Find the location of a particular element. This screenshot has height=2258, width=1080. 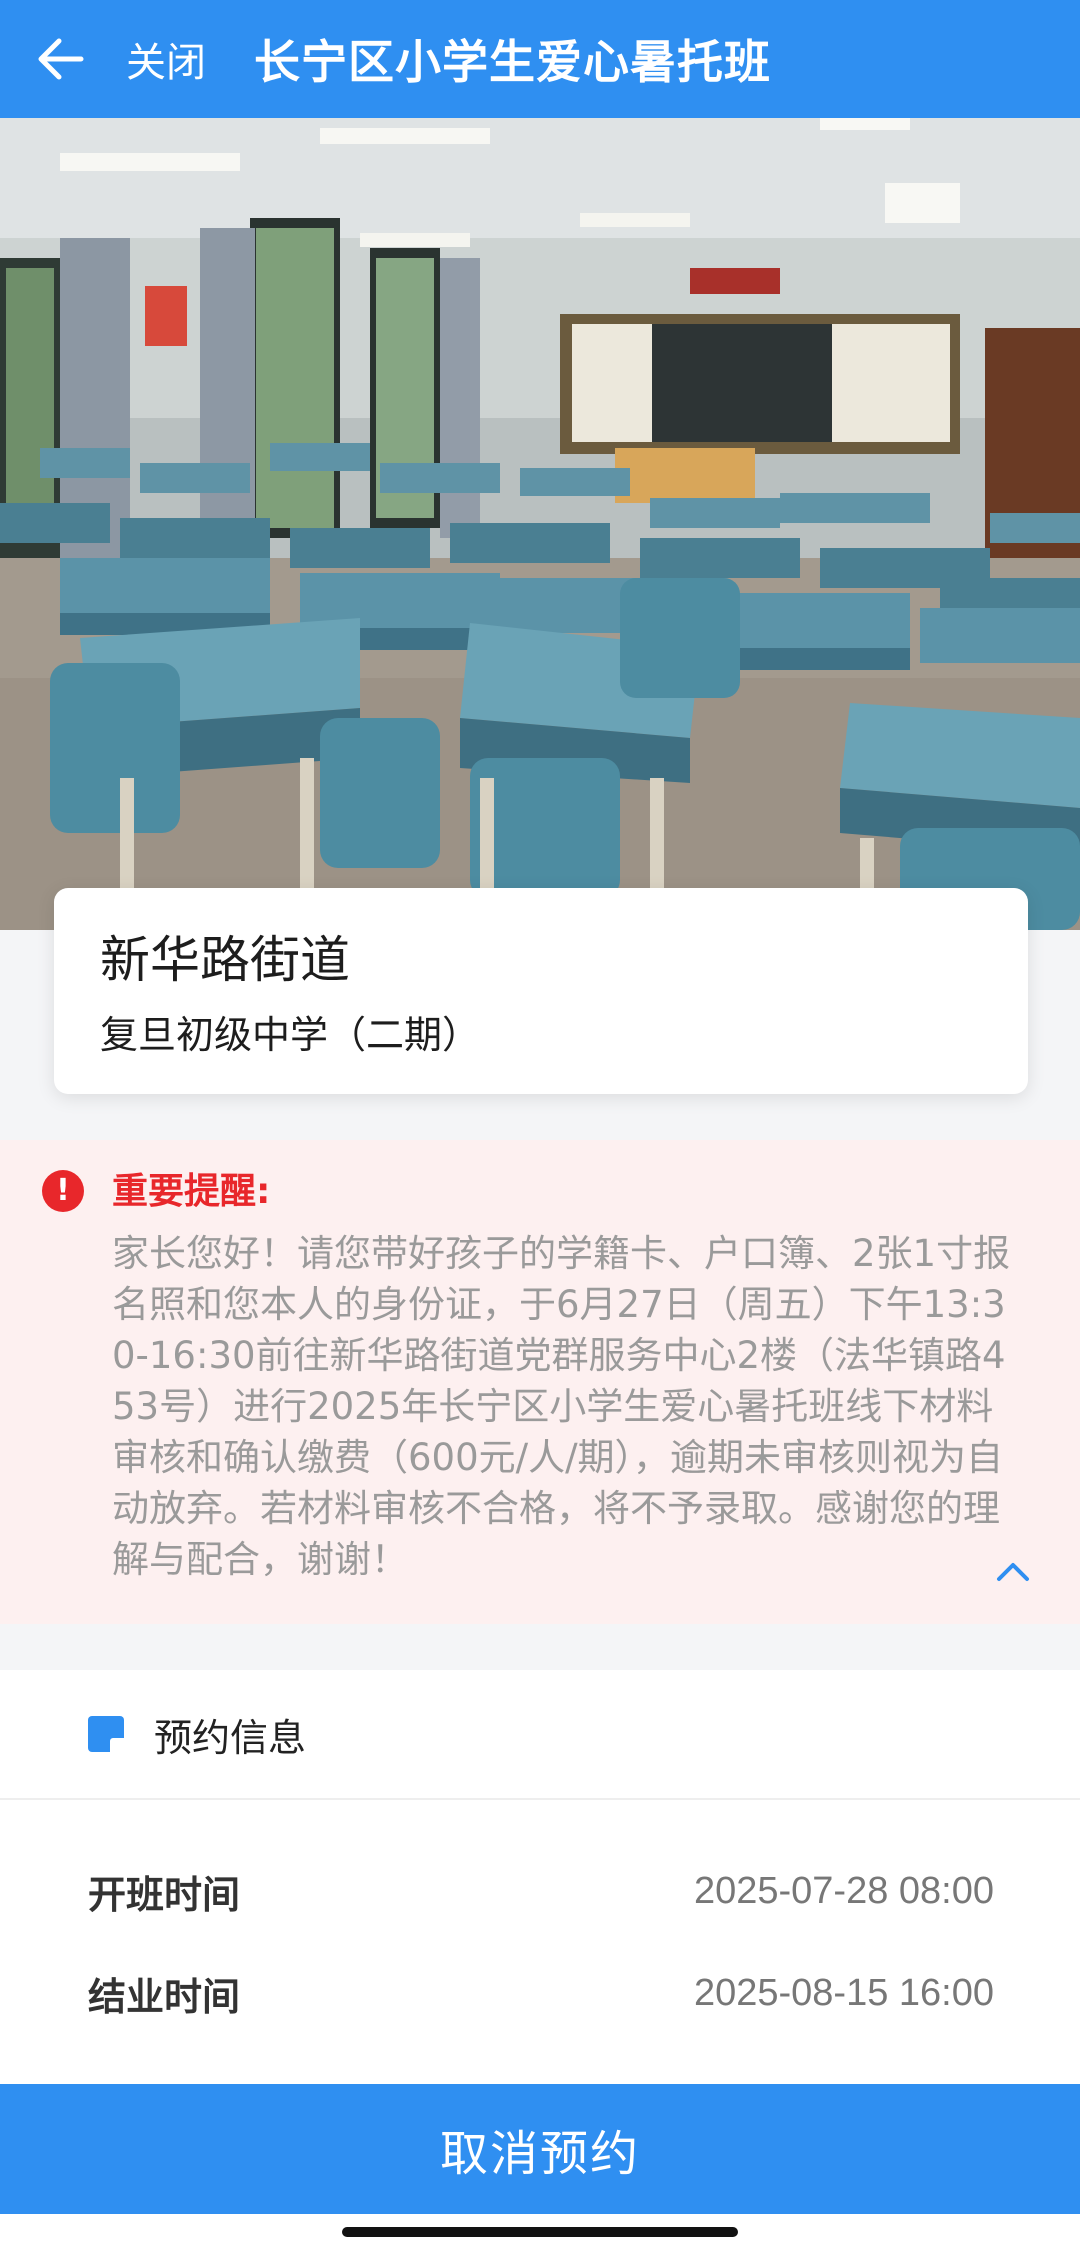

end-time-value: 2025-08-15 16:00 is located at coordinates (843, 1992).